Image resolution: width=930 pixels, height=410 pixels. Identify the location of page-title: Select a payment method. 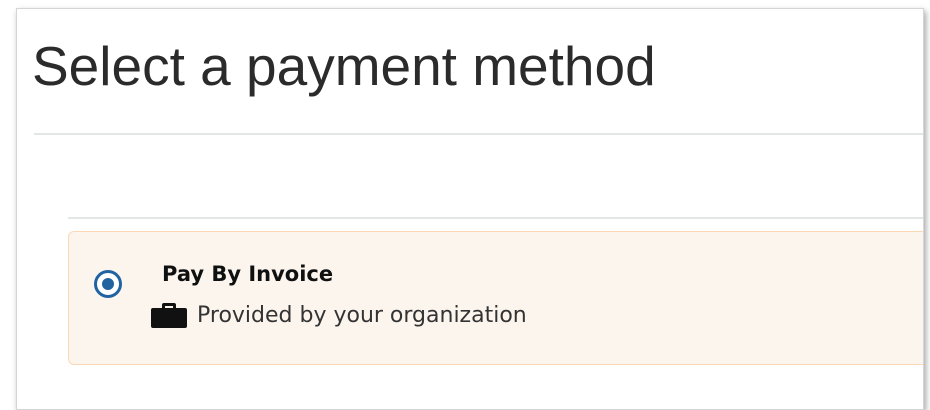
(344, 66).